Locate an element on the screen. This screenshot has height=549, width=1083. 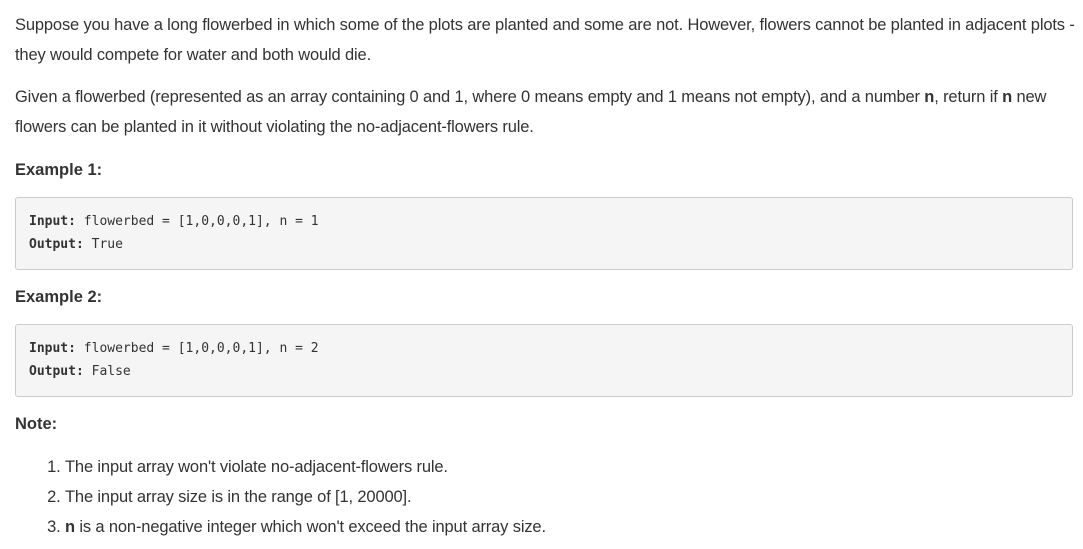
example-2-heading: Example 2: is located at coordinates (59, 297).